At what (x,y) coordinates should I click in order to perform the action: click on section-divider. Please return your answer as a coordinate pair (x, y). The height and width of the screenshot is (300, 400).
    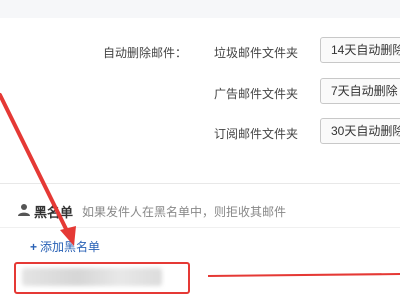
    Looking at the image, I should click on (200, 183).